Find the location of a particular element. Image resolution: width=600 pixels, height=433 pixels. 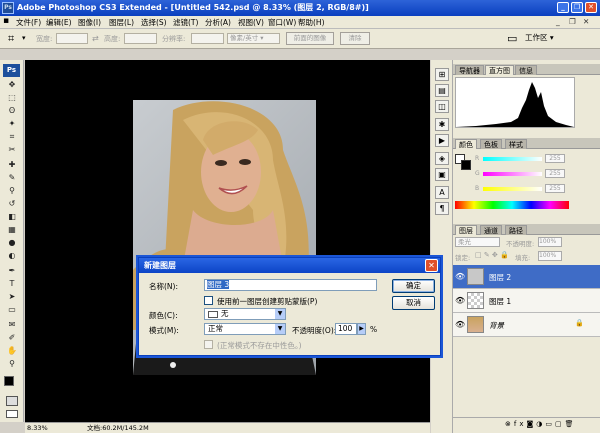

tab-swatches: 色板 is located at coordinates (491, 144).